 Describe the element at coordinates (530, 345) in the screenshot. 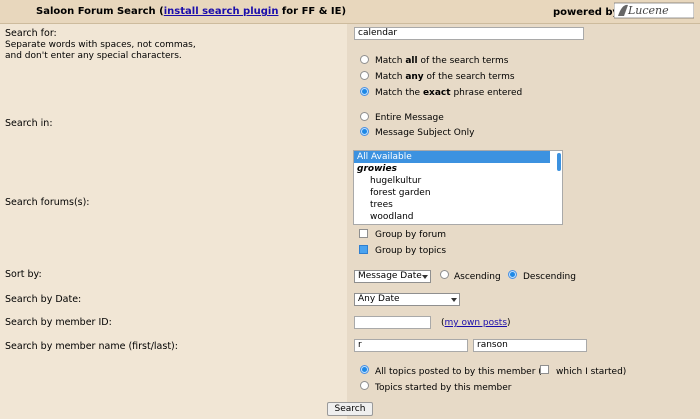

I see `member-last-name-input: ranson` at that location.